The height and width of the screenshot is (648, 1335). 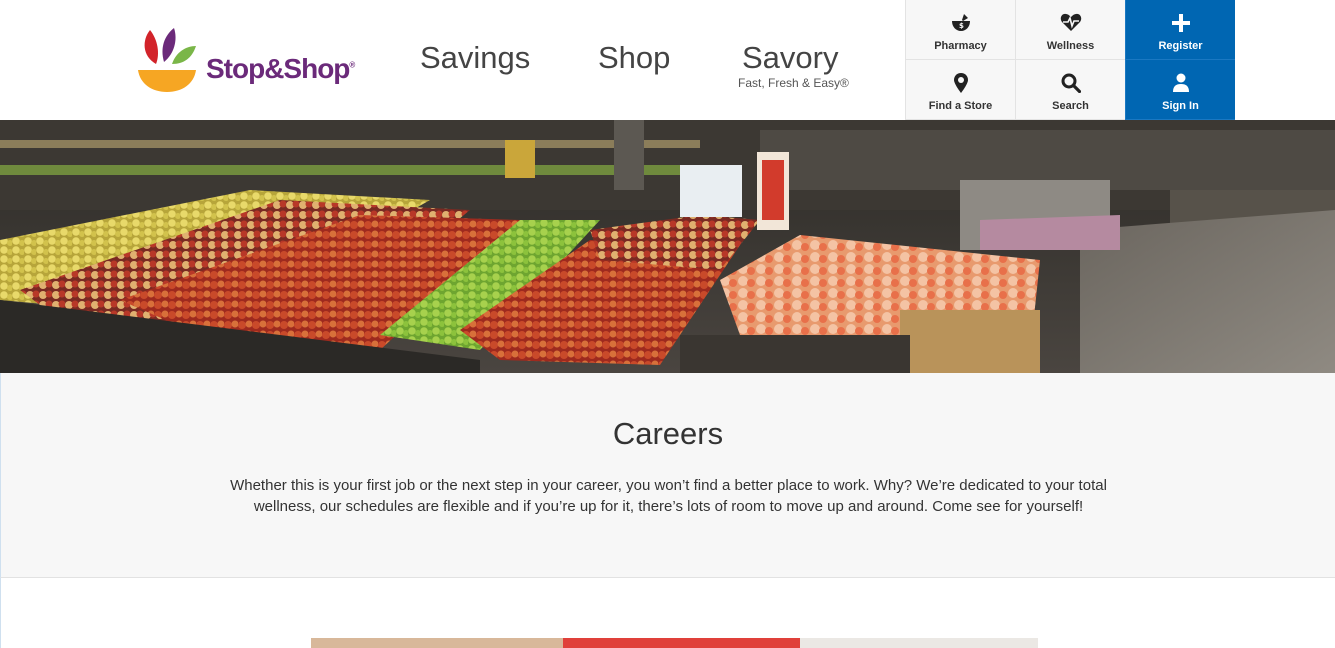 What do you see at coordinates (790, 58) in the screenshot?
I see `nav-savory: Savory` at bounding box center [790, 58].